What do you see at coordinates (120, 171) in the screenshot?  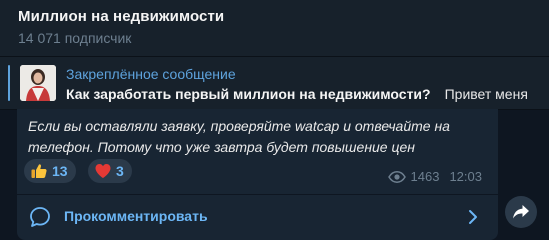 I see `reaction-count: 3` at bounding box center [120, 171].